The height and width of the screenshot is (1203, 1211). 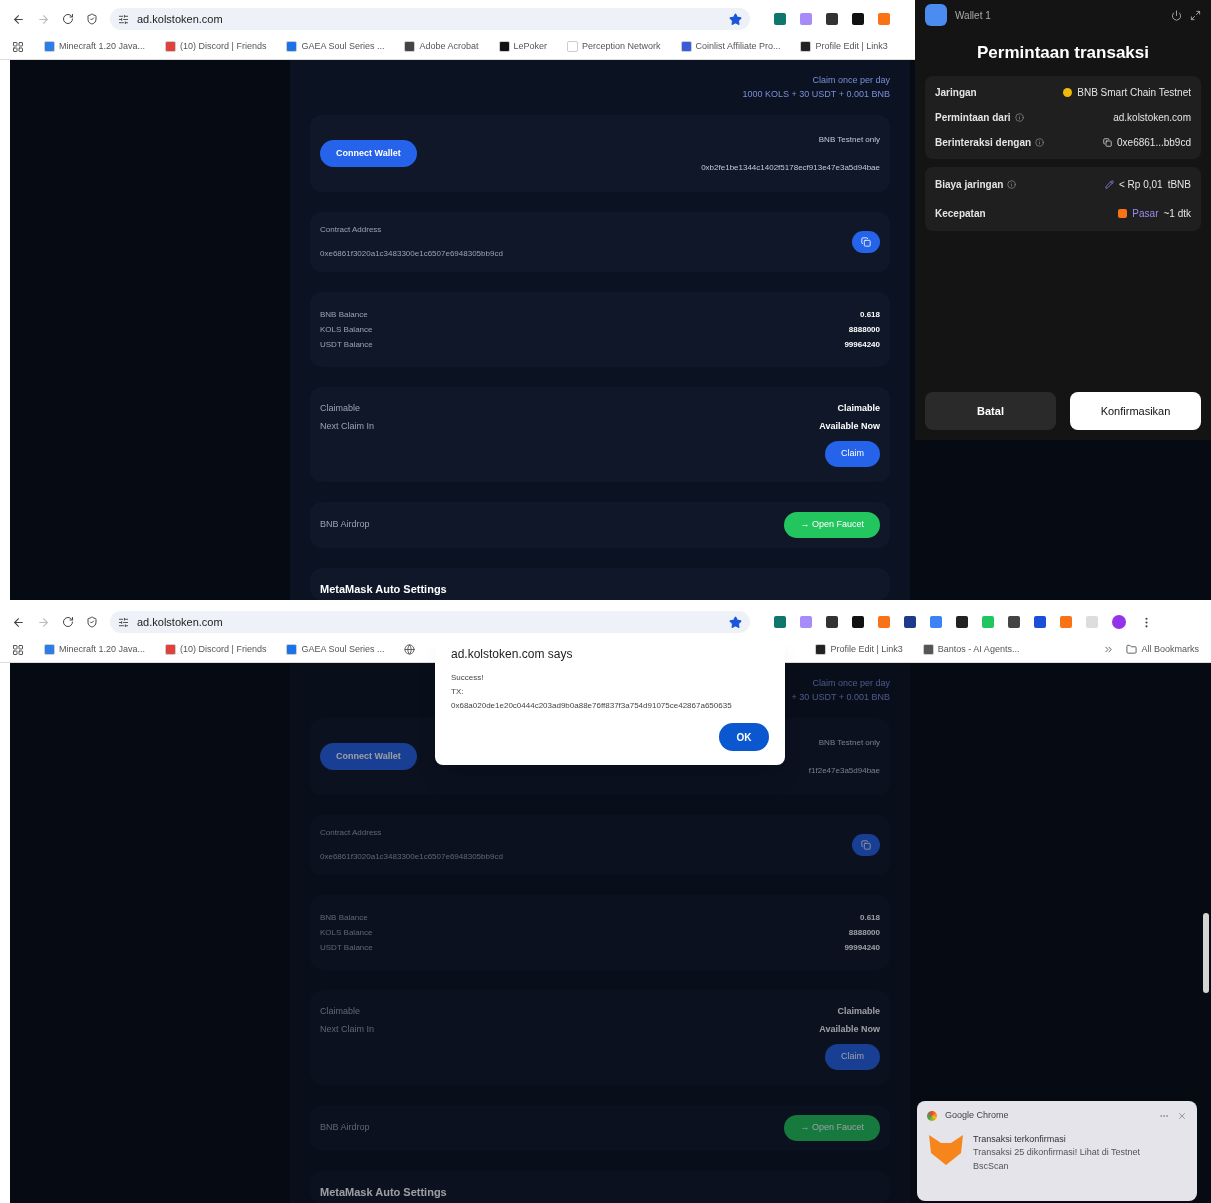 What do you see at coordinates (1132, 649) in the screenshot?
I see `folder-icon` at bounding box center [1132, 649].